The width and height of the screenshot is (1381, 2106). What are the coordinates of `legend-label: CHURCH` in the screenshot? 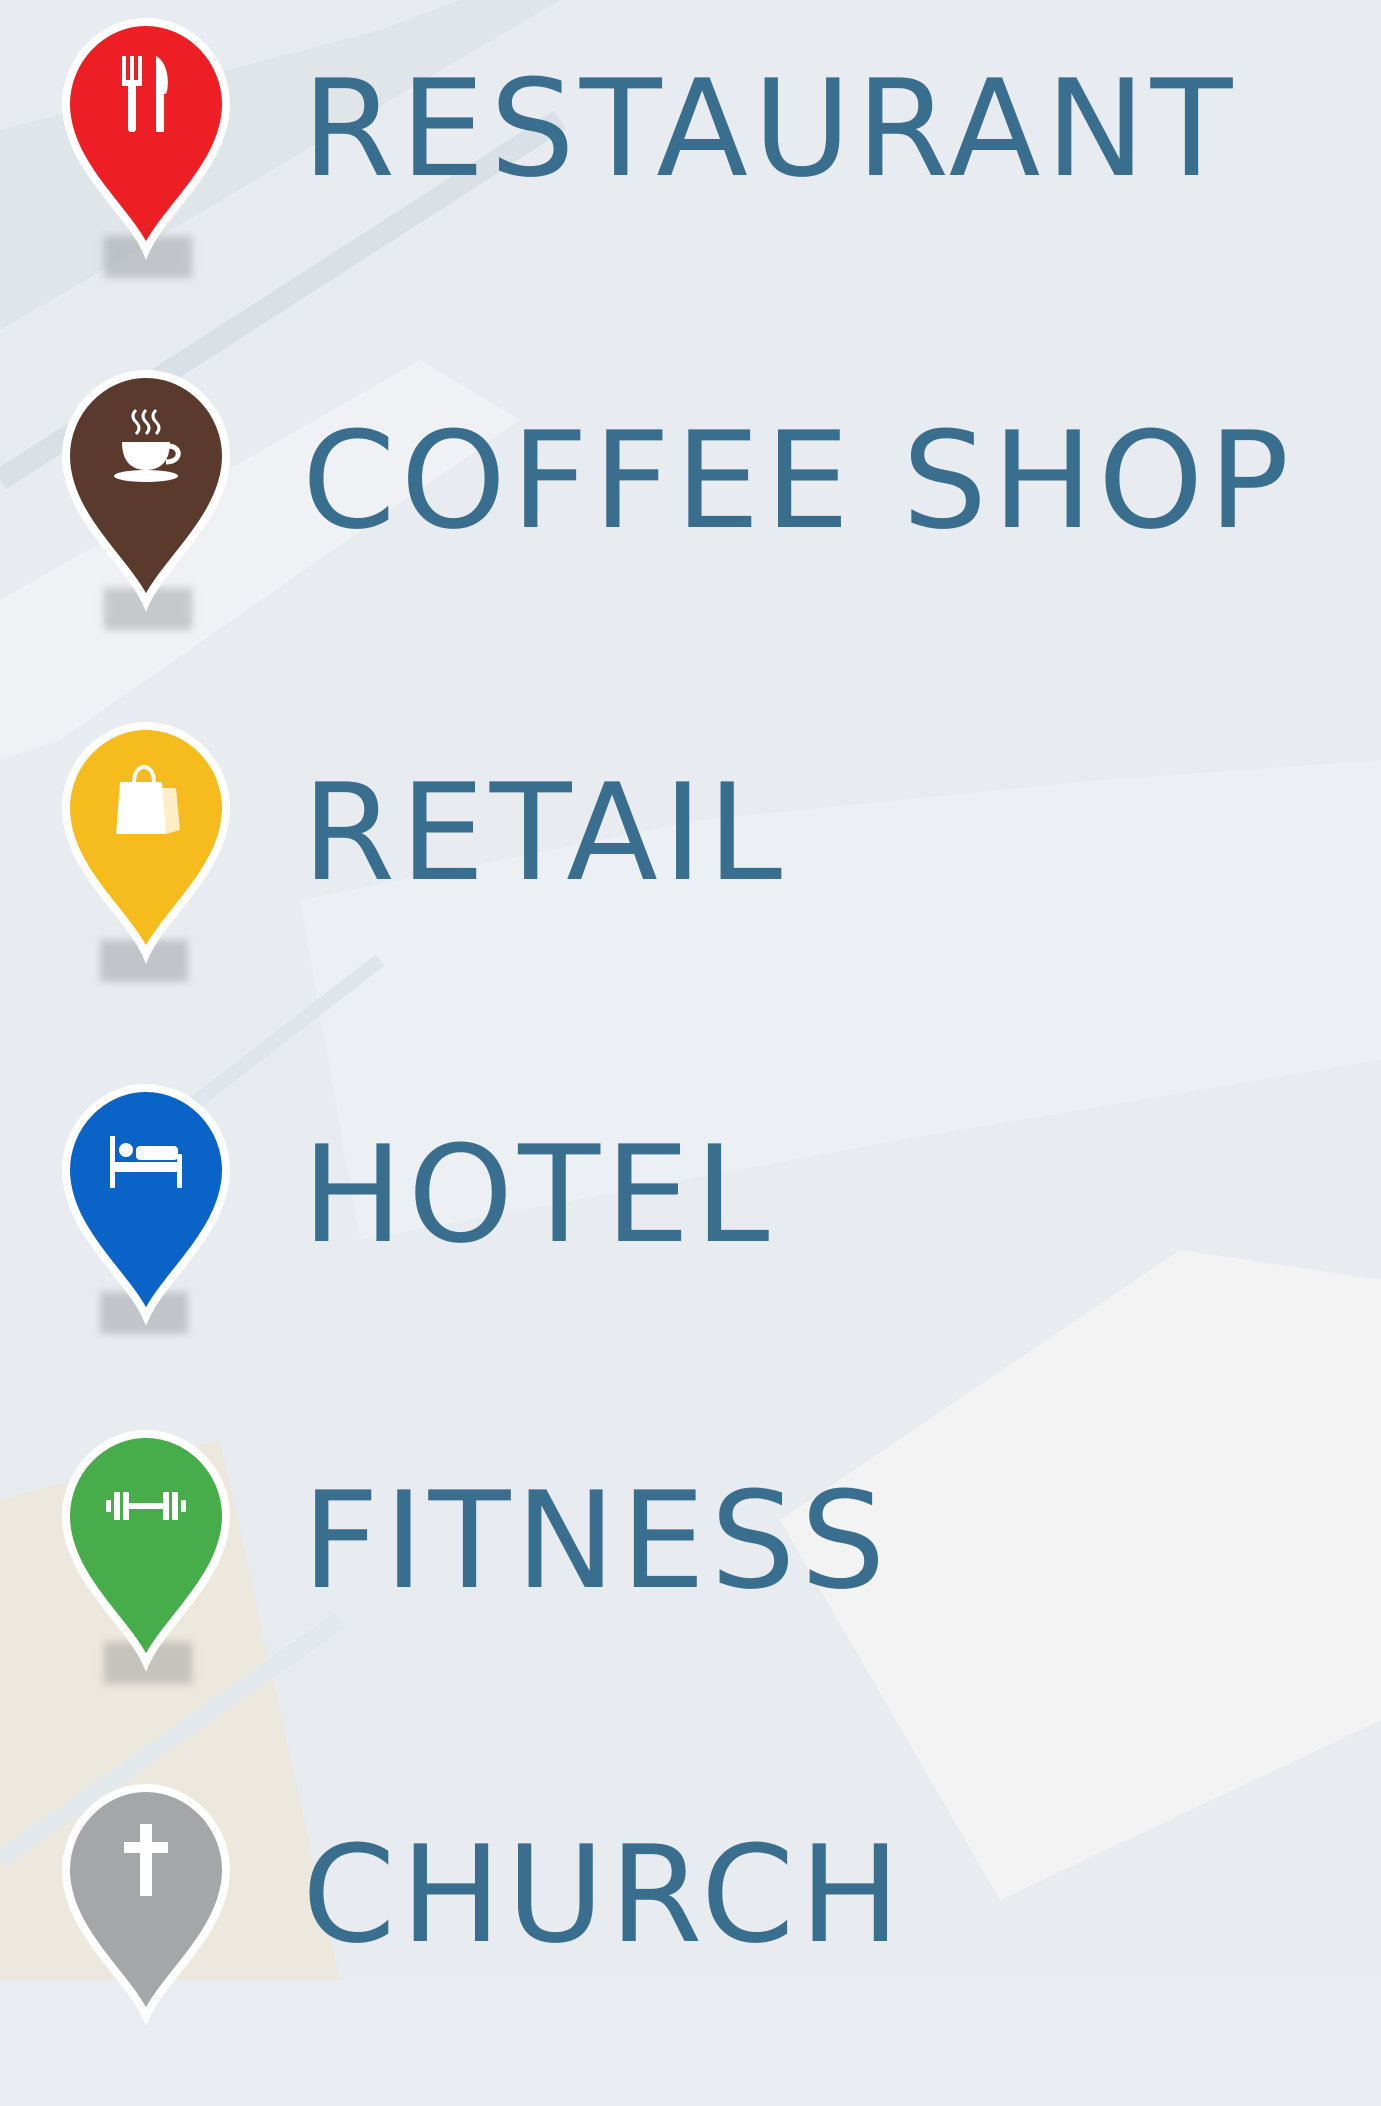 It's located at (604, 1895).